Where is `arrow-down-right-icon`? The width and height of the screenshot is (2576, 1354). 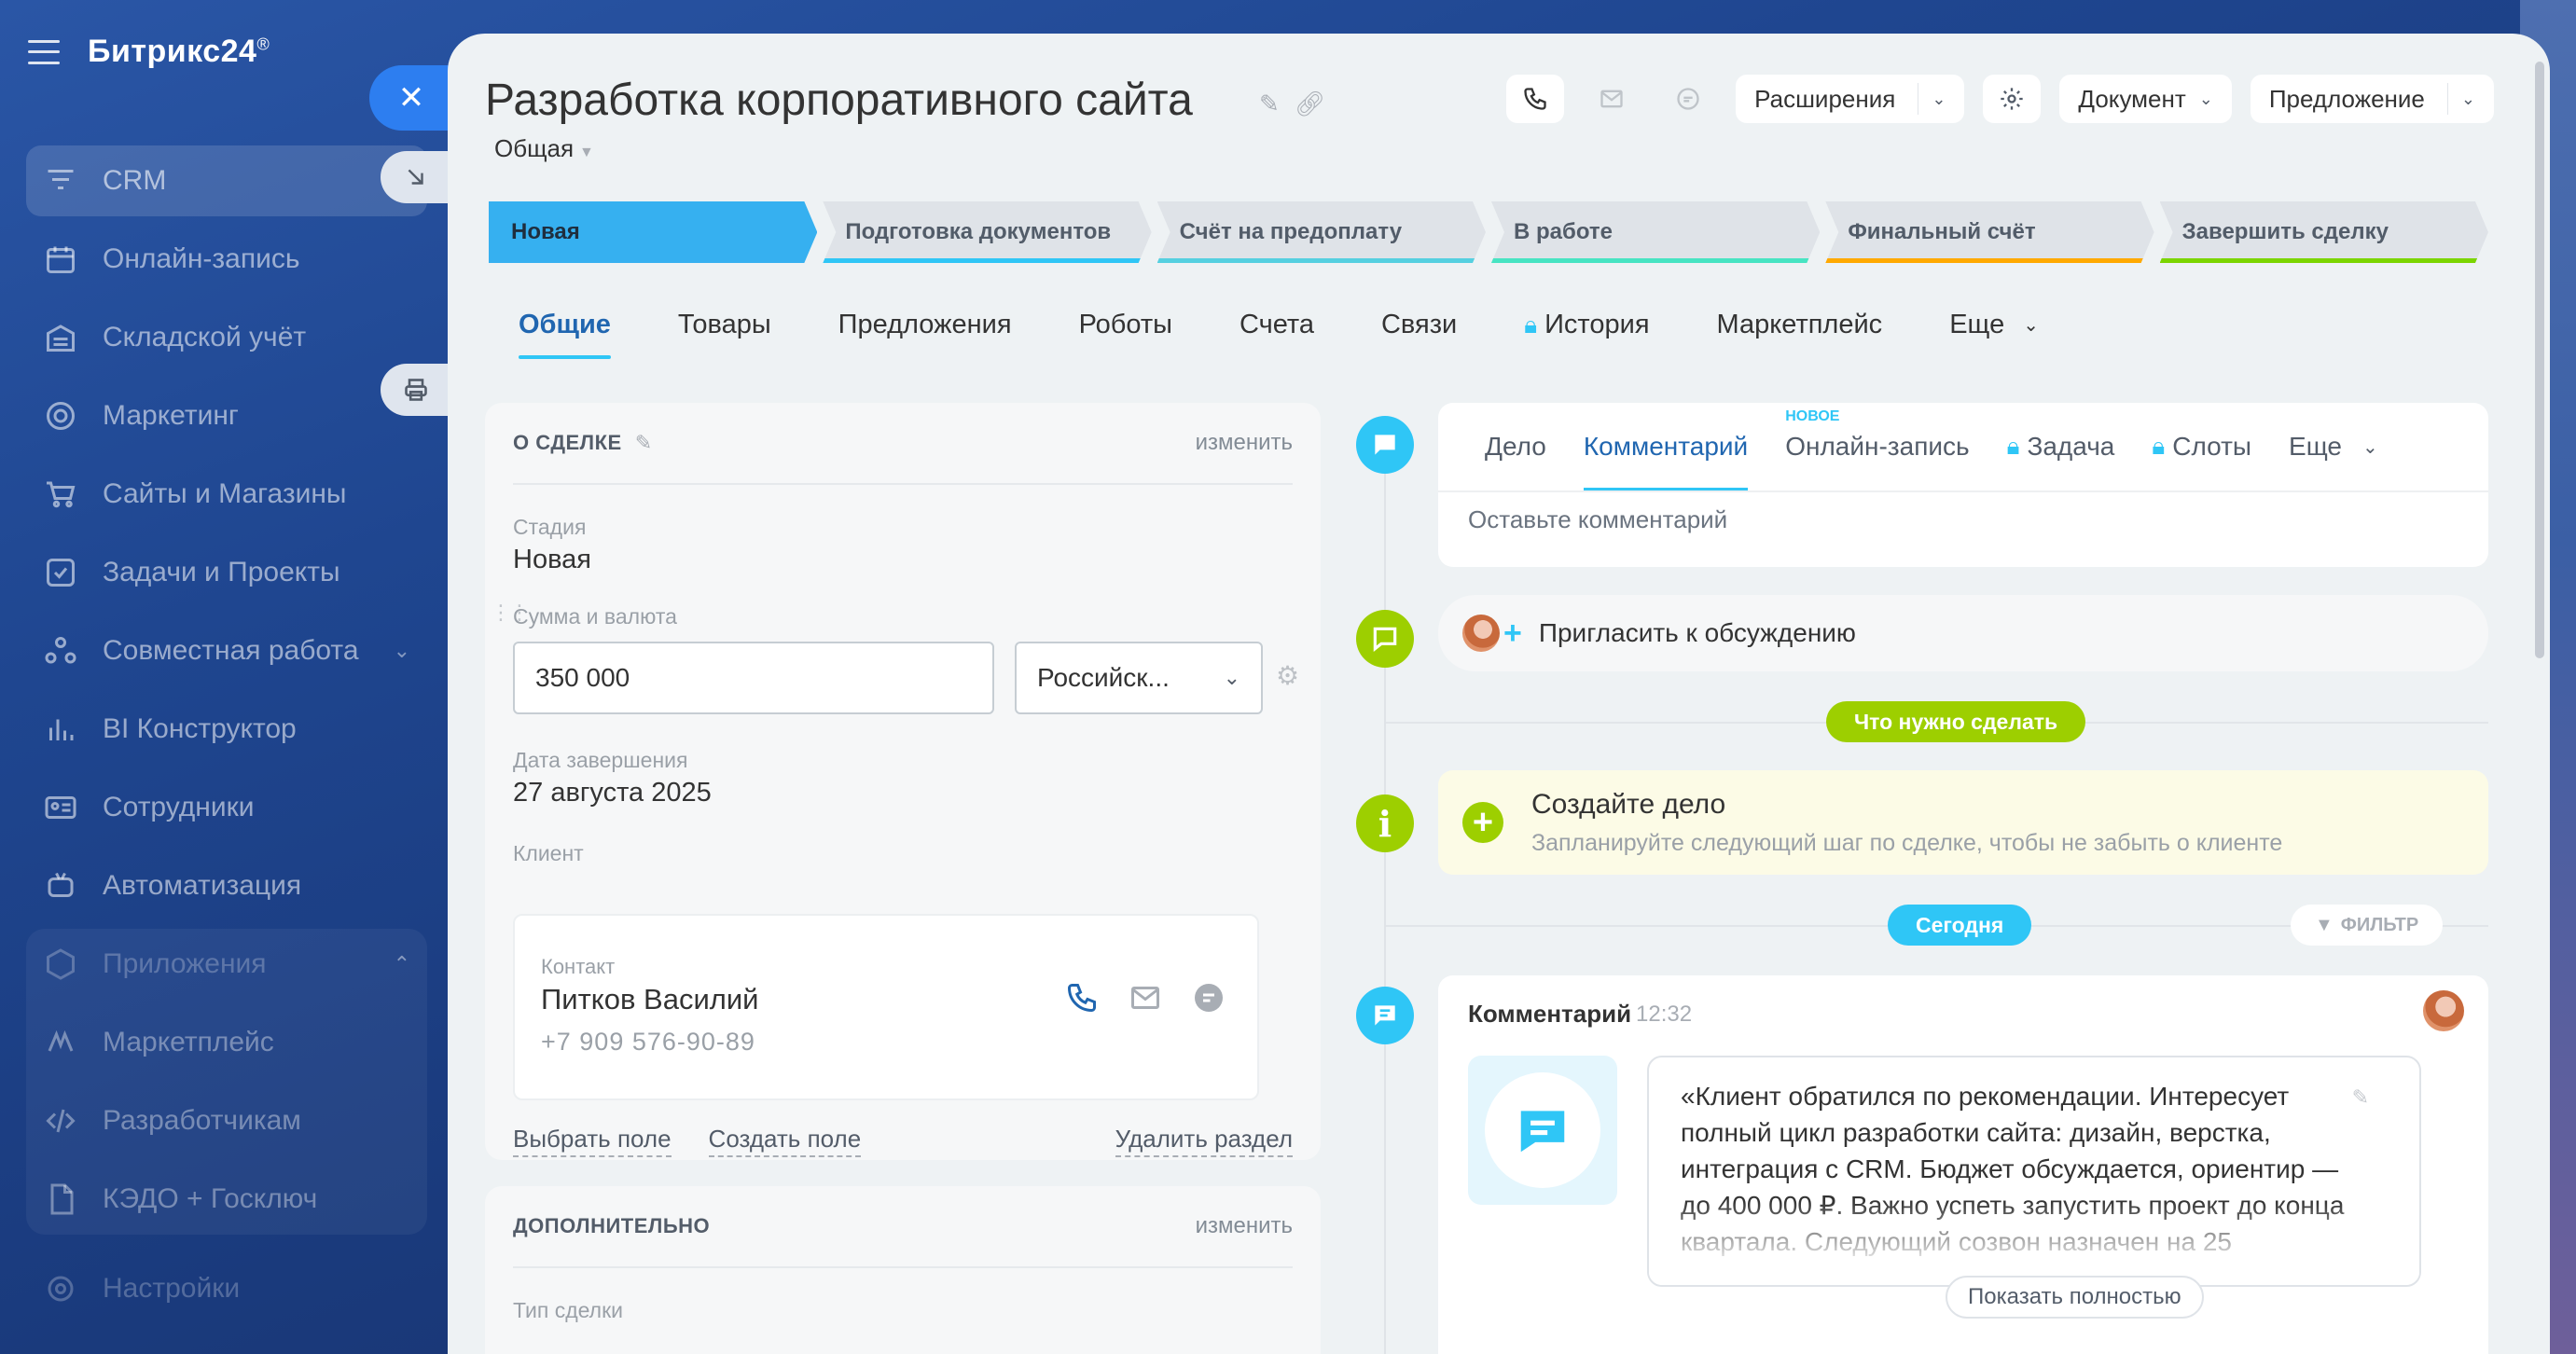 arrow-down-right-icon is located at coordinates (415, 177).